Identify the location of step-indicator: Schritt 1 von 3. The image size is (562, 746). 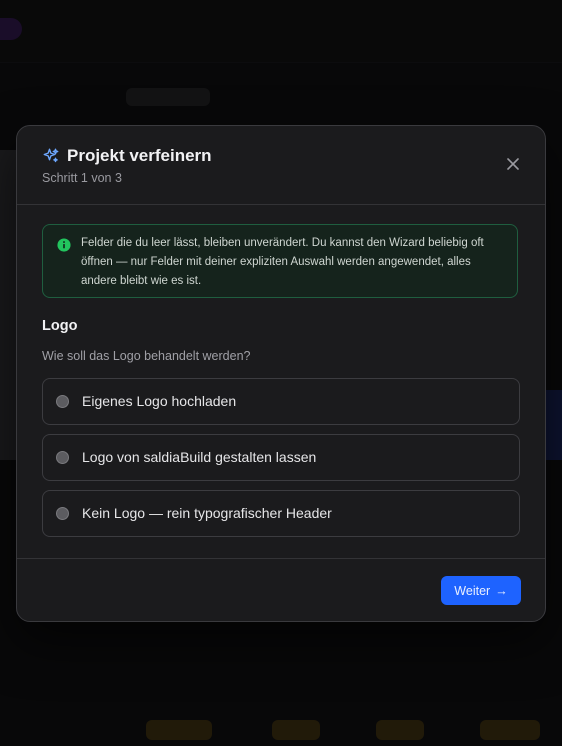
(82, 178).